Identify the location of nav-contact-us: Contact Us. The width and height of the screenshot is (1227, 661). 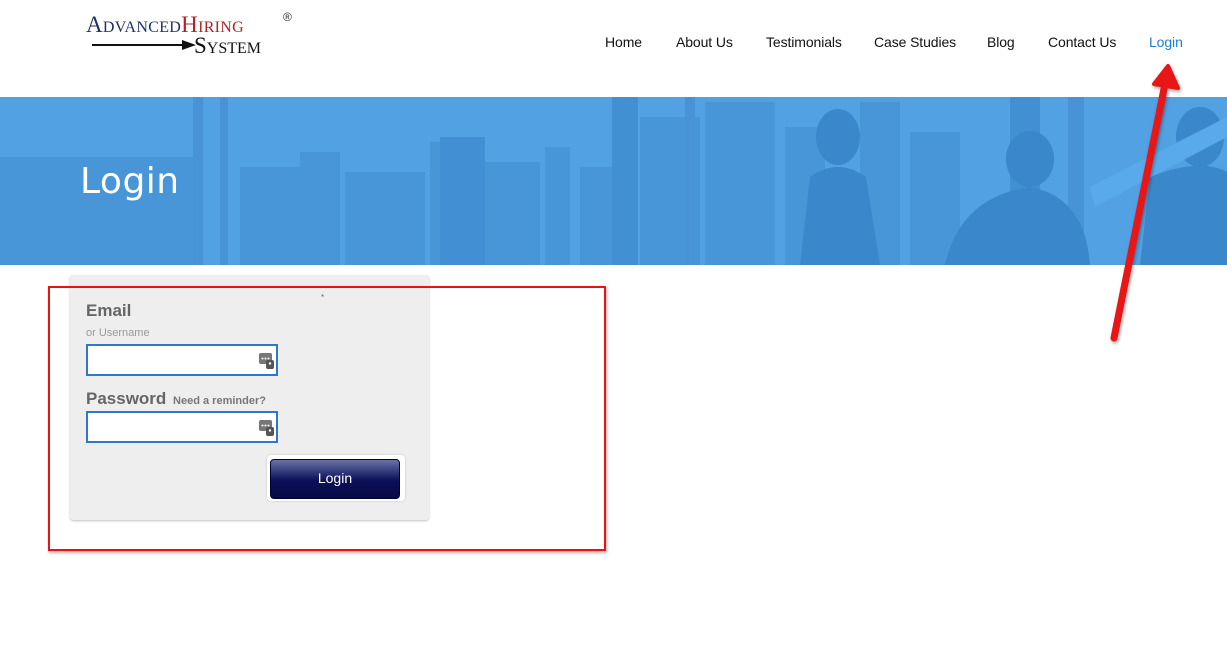
(1082, 42).